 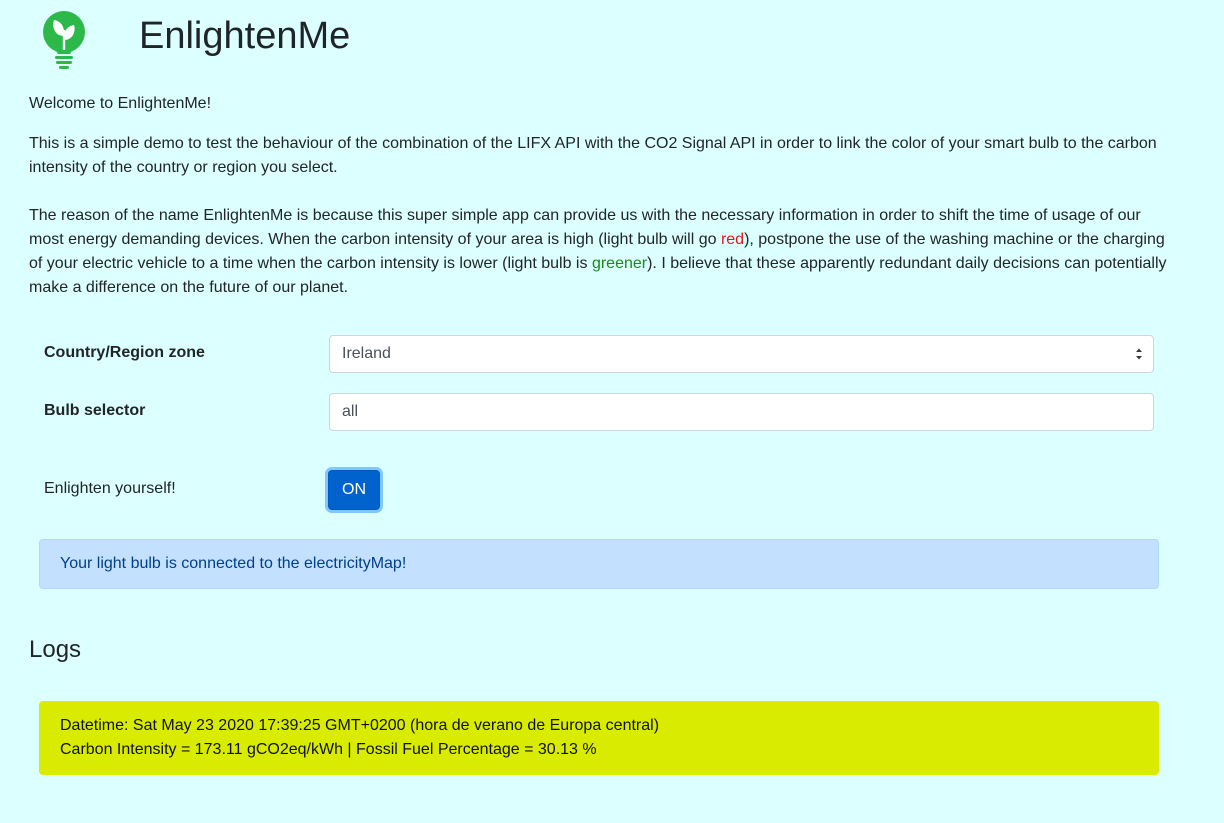 What do you see at coordinates (245, 36) in the screenshot?
I see `app-title: EnlightenMe` at bounding box center [245, 36].